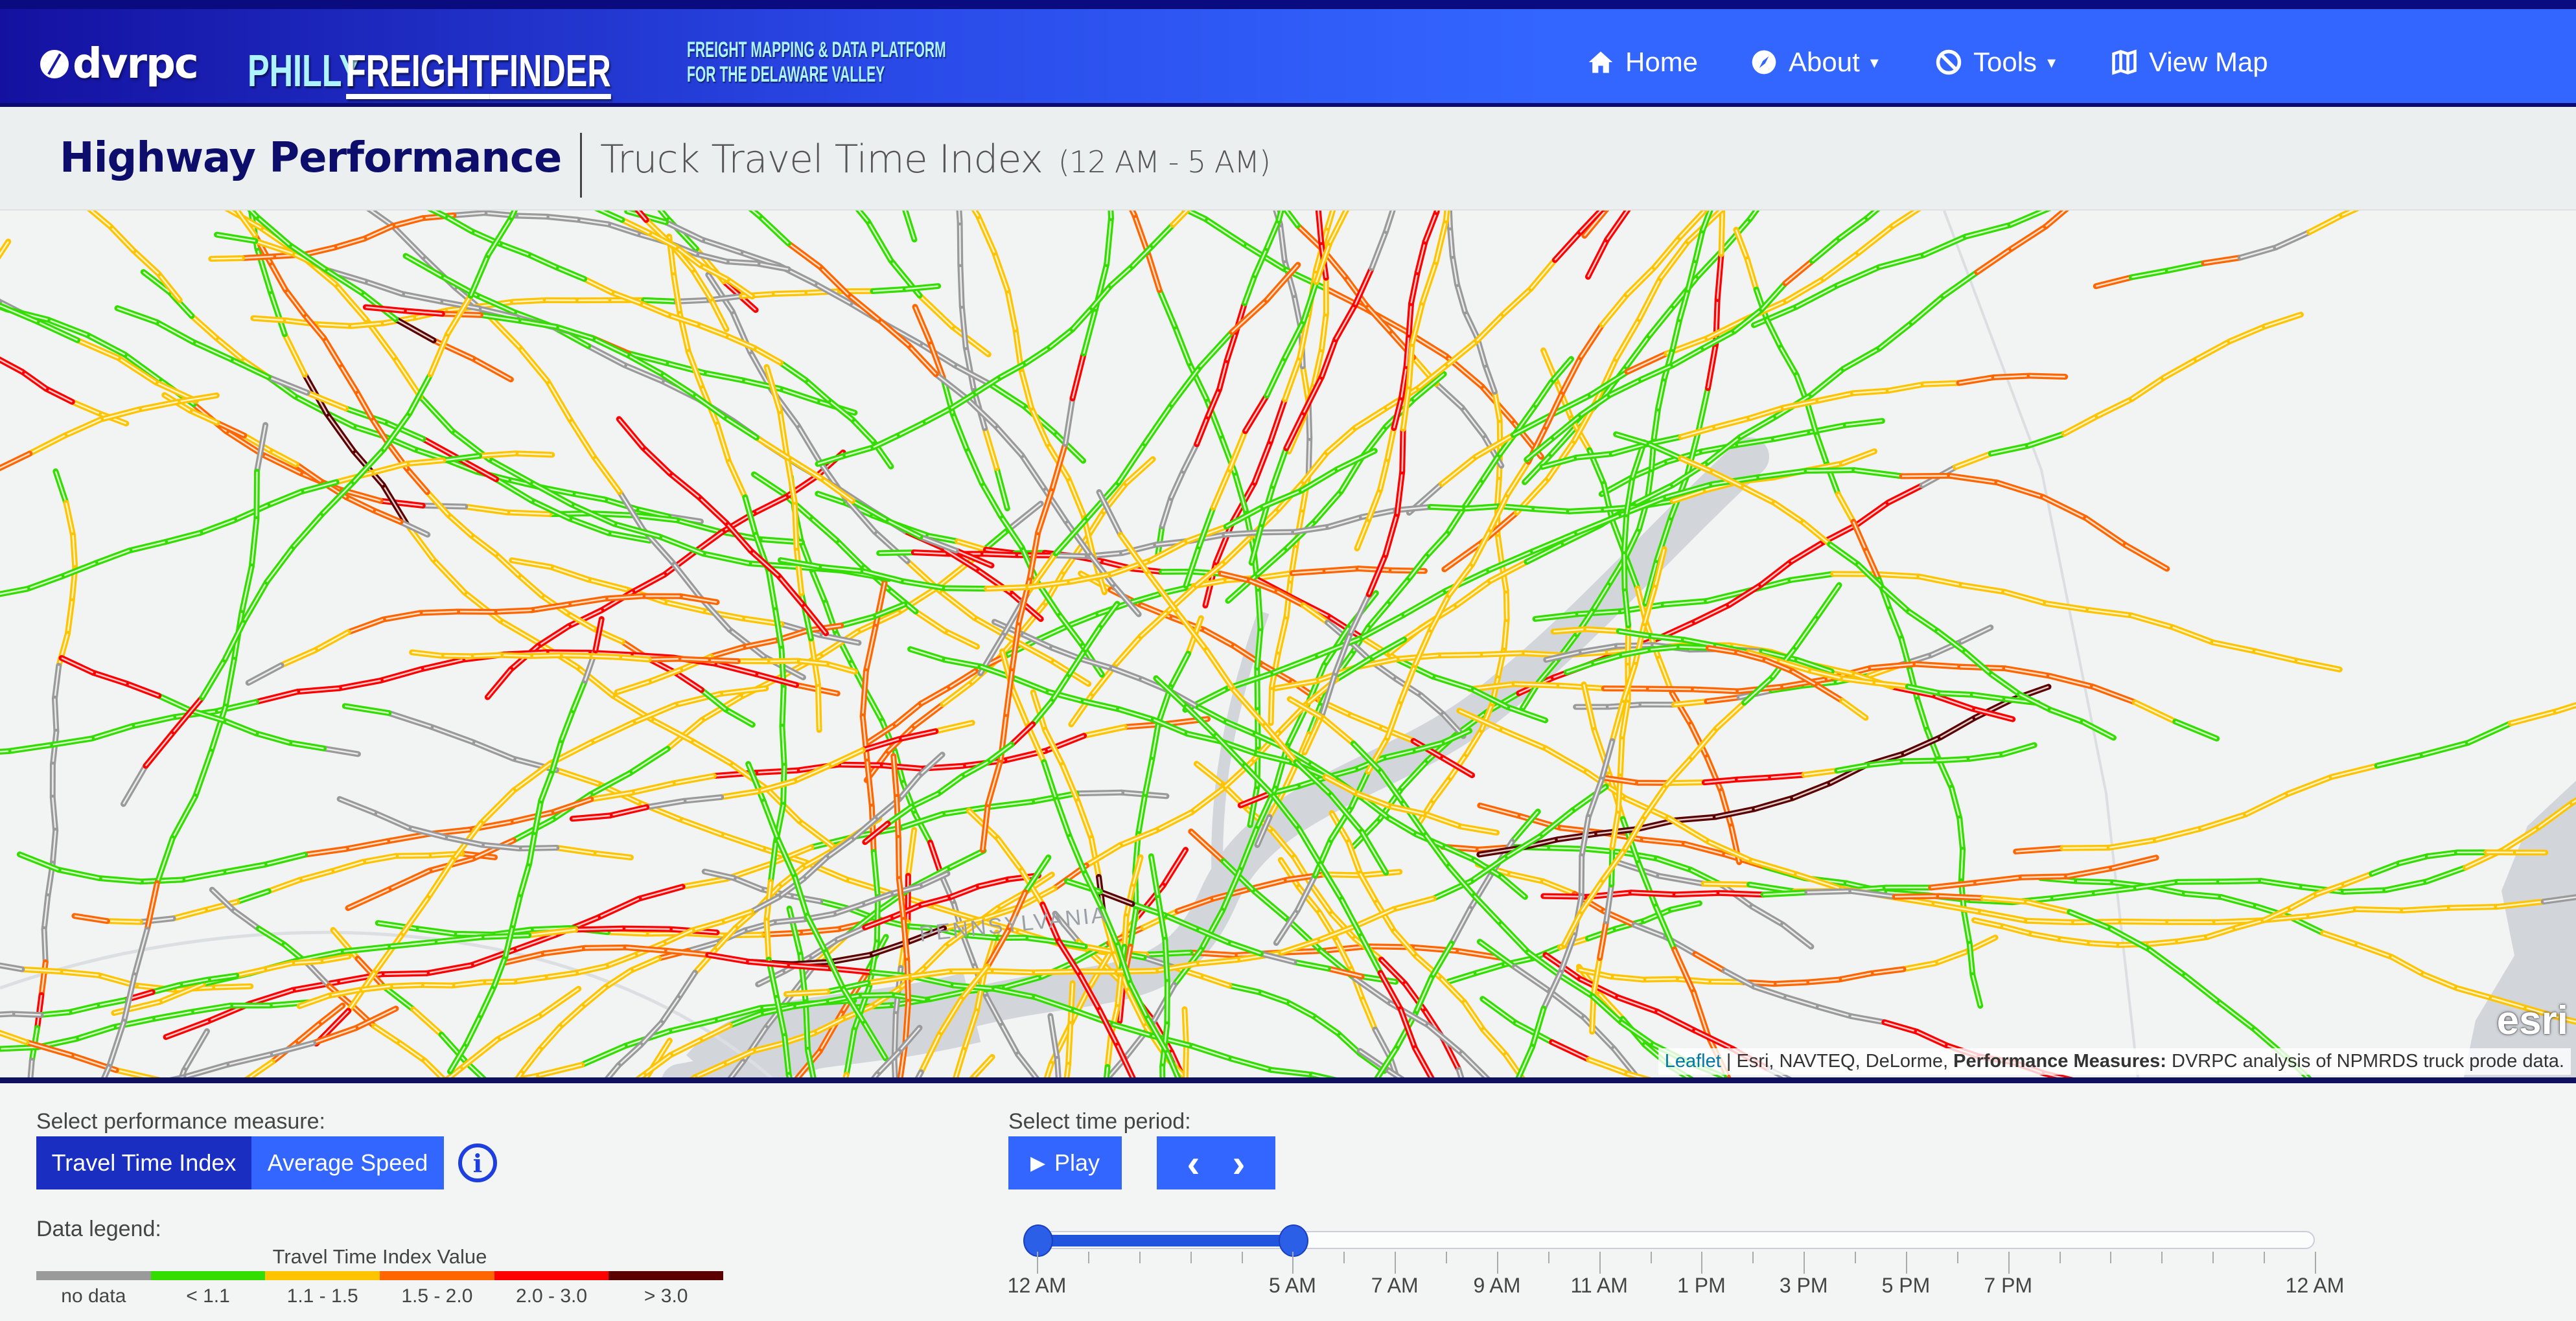 The width and height of the screenshot is (2576, 1321). Describe the element at coordinates (136, 64) in the screenshot. I see `dvrpc-logo-text: dvrpc` at that location.